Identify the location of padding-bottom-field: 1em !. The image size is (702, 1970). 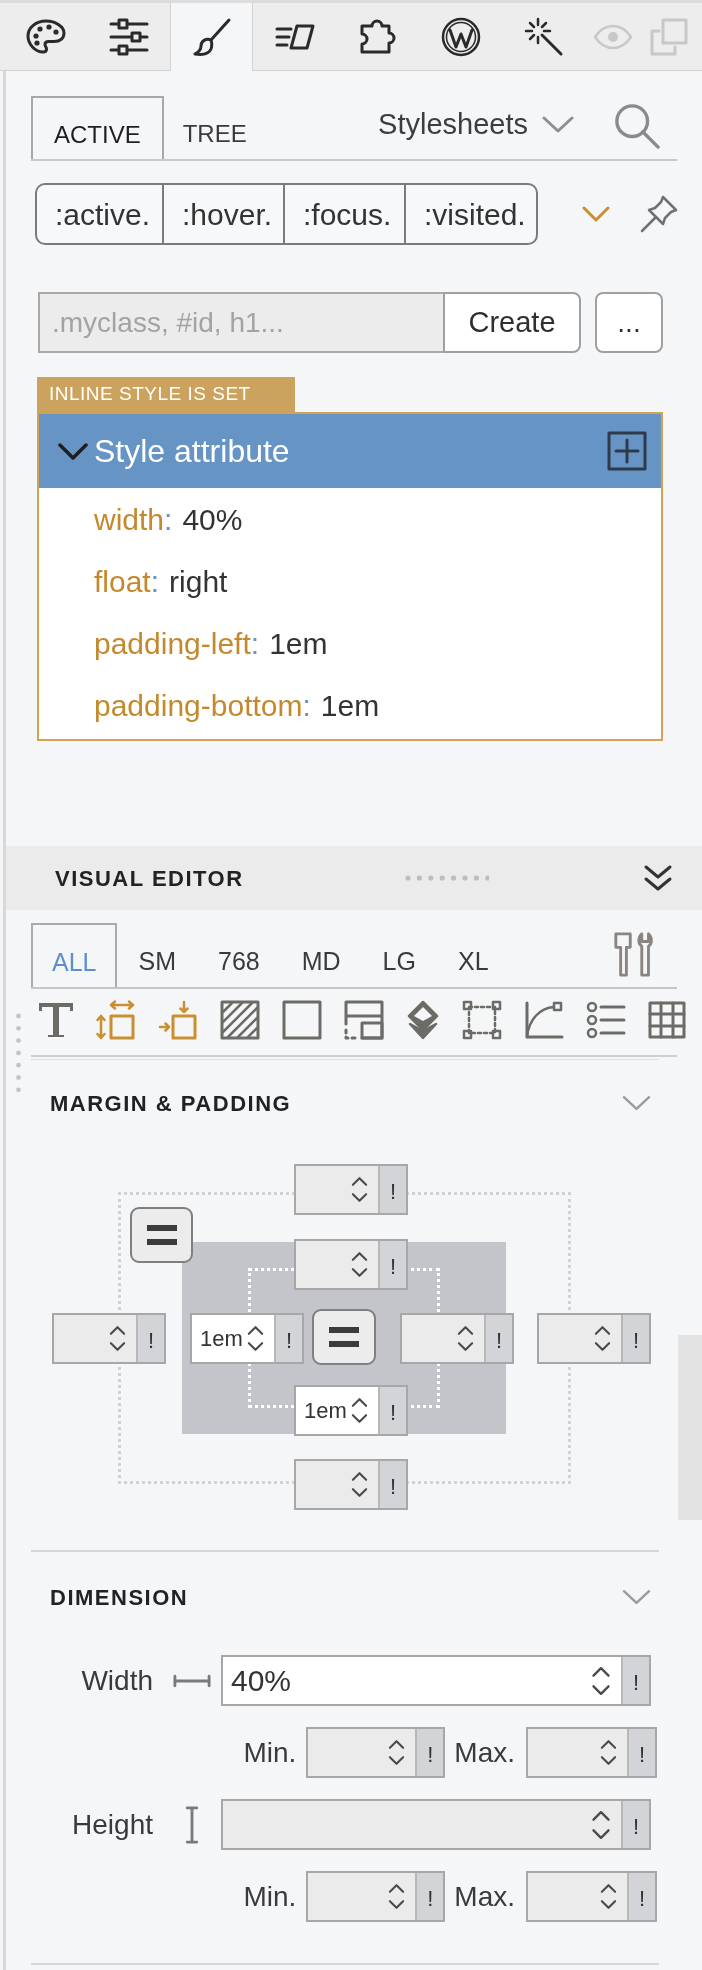
(351, 1410).